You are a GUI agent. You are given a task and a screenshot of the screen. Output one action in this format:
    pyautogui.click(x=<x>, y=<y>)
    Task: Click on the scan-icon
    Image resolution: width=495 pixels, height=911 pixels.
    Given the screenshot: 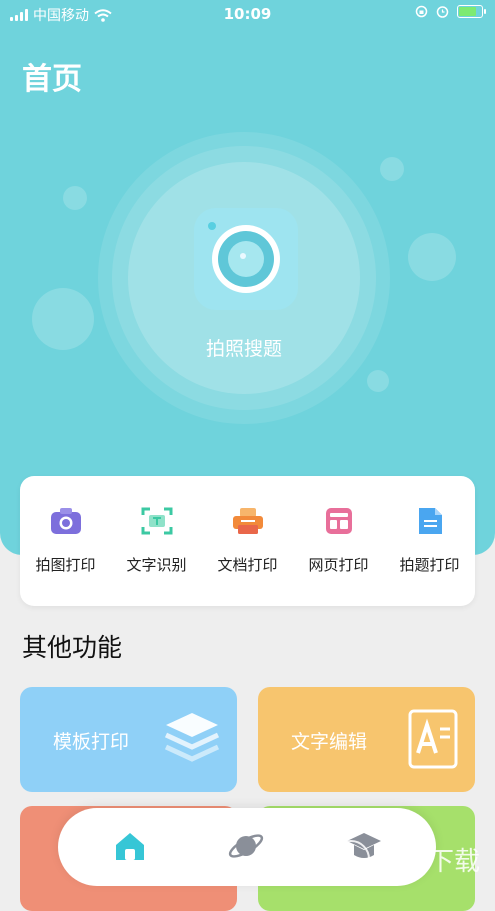 What is the action you would take?
    pyautogui.click(x=157, y=521)
    